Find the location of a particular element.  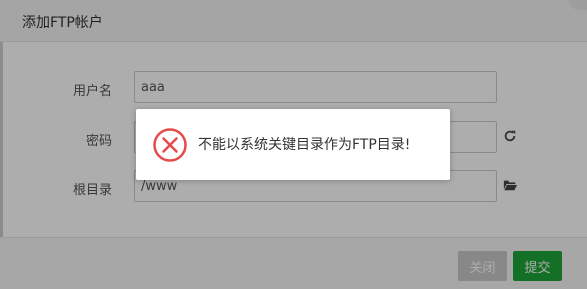

error-message-box: 不能以系统关键目录作为FTP目录! is located at coordinates (293, 144).